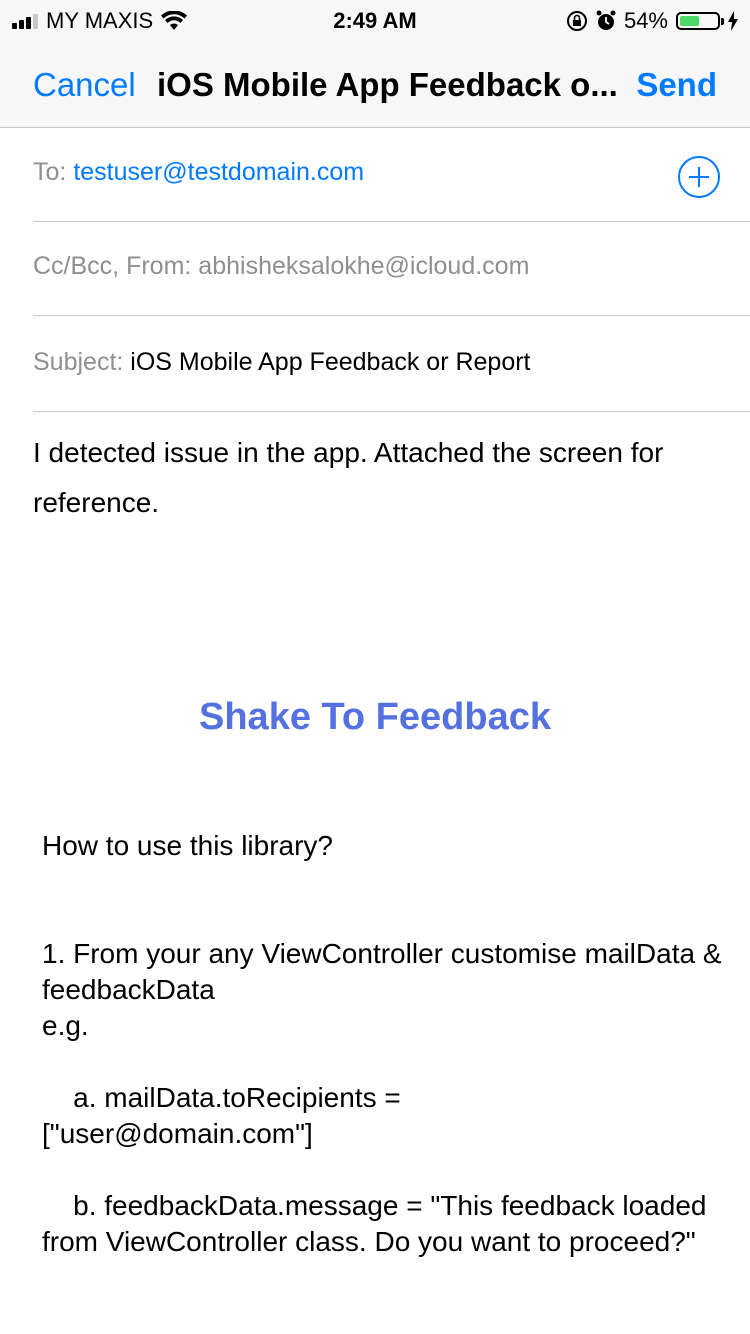  What do you see at coordinates (112, 266) in the screenshot?
I see `cc-bcc-from-label: Cc/Bcc, From:` at bounding box center [112, 266].